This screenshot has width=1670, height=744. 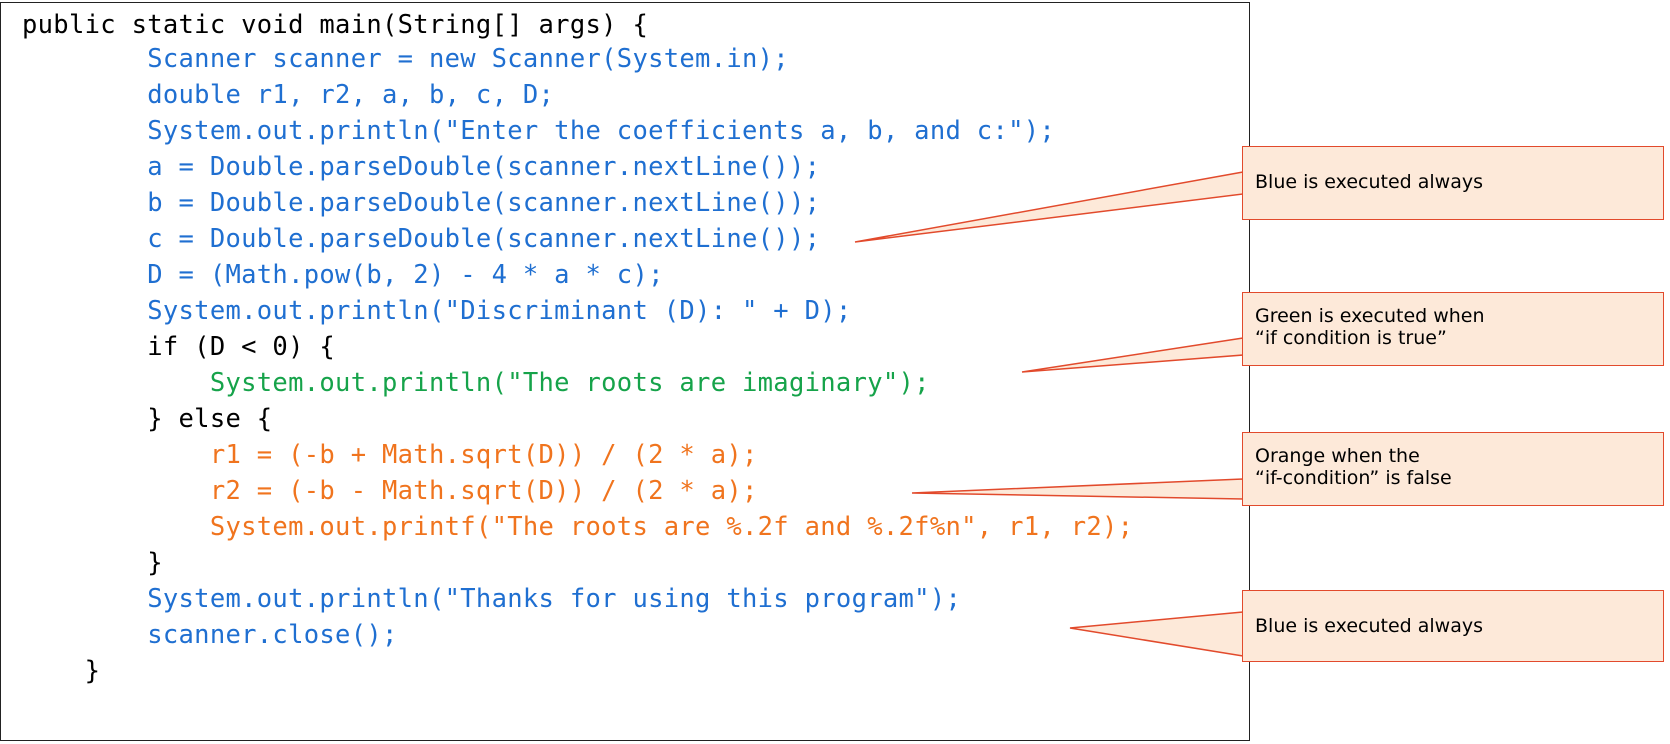 What do you see at coordinates (1453, 469) in the screenshot?
I see `callout-orange-if-false: Orange when the “if-condition” is false` at bounding box center [1453, 469].